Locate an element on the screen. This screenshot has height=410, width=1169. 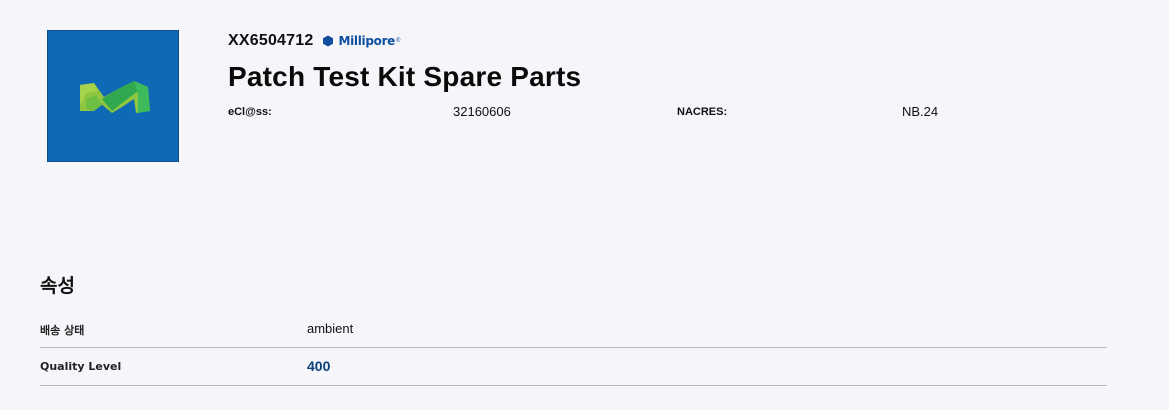
merck-logo-icon is located at coordinates (115, 97).